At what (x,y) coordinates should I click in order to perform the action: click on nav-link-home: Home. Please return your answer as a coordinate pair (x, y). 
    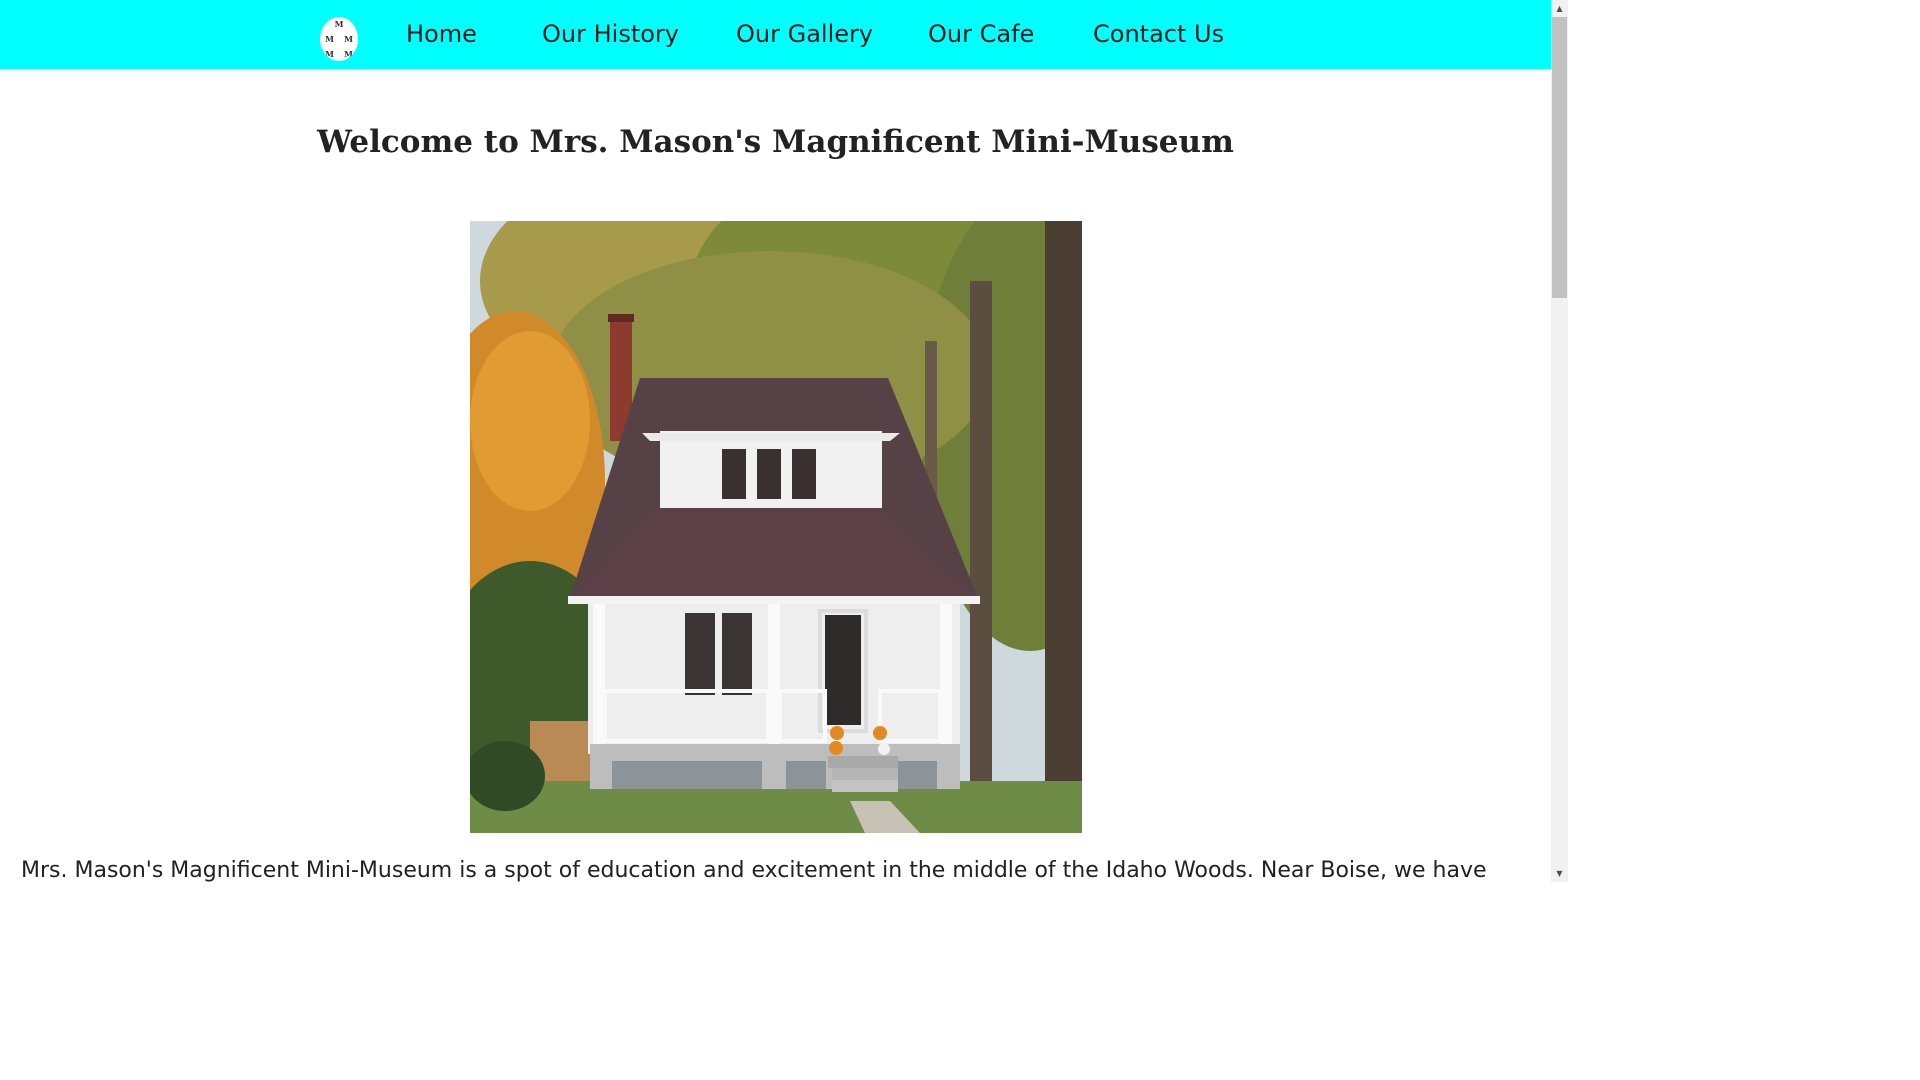
    Looking at the image, I should click on (441, 34).